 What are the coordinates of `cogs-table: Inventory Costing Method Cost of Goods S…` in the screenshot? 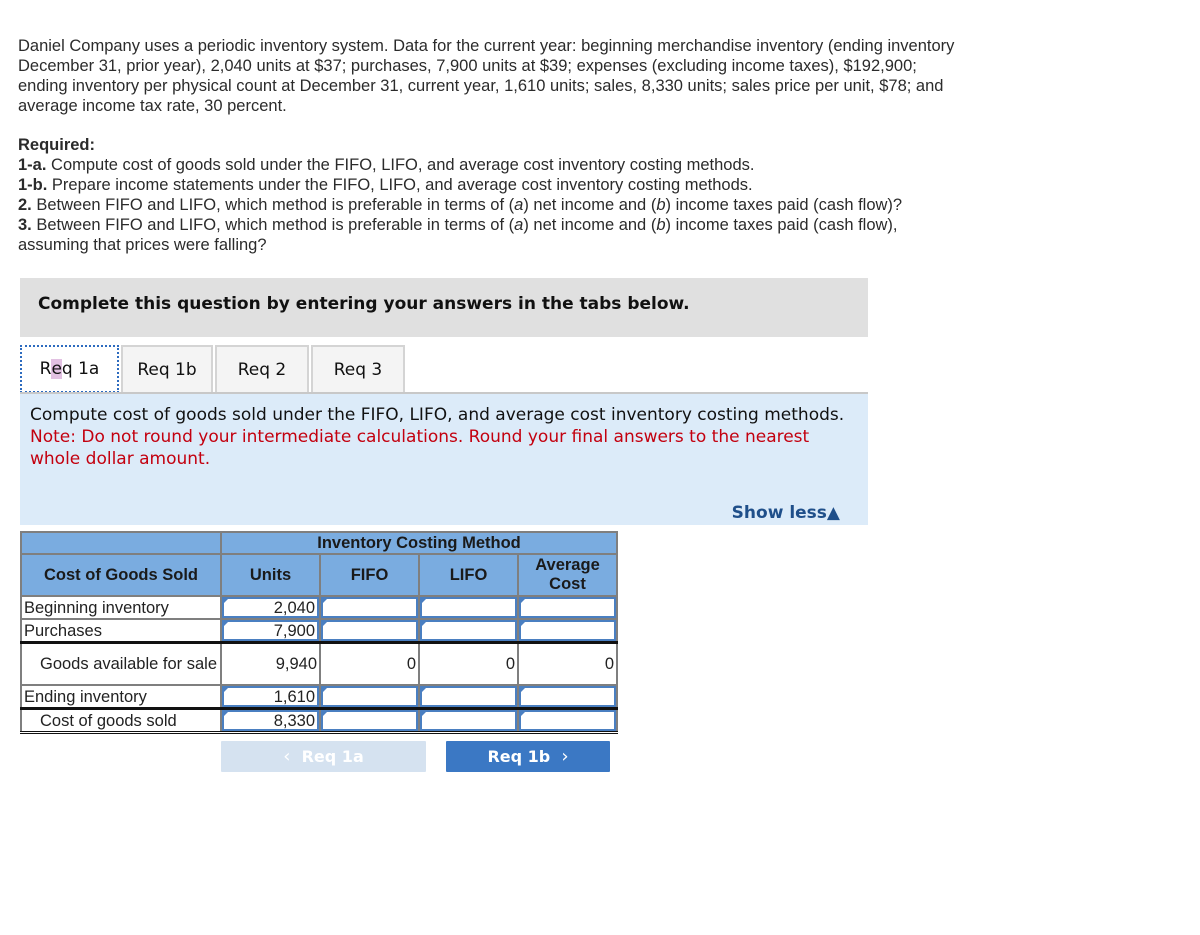 It's located at (319, 632).